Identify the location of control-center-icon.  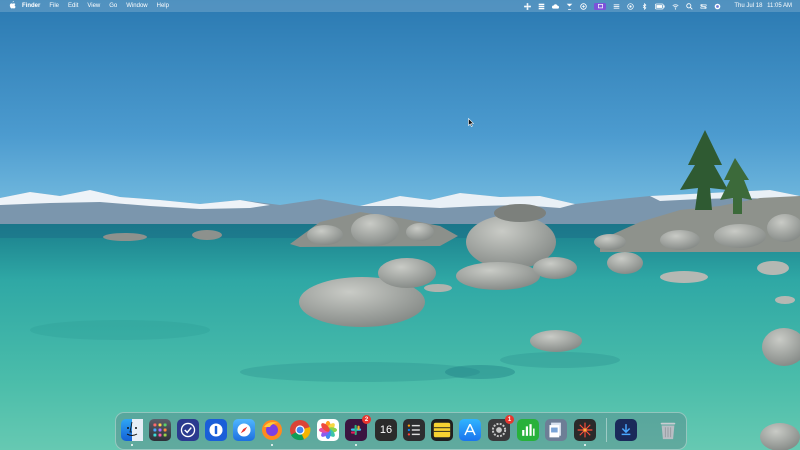
(703, 6).